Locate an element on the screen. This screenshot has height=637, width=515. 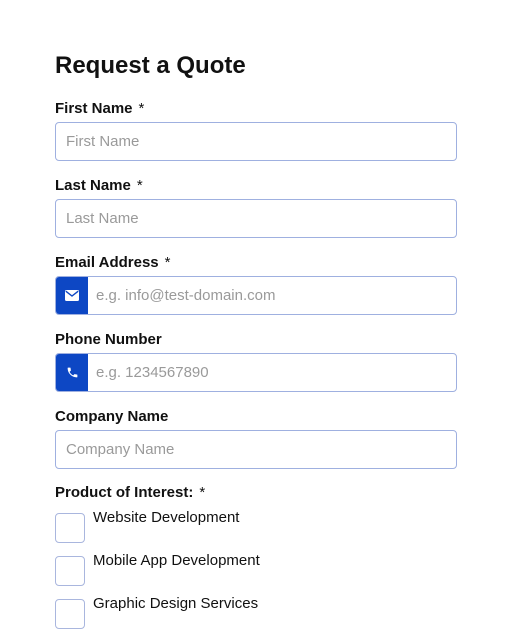
product-option-label: Graphic Design Services is located at coordinates (176, 603).